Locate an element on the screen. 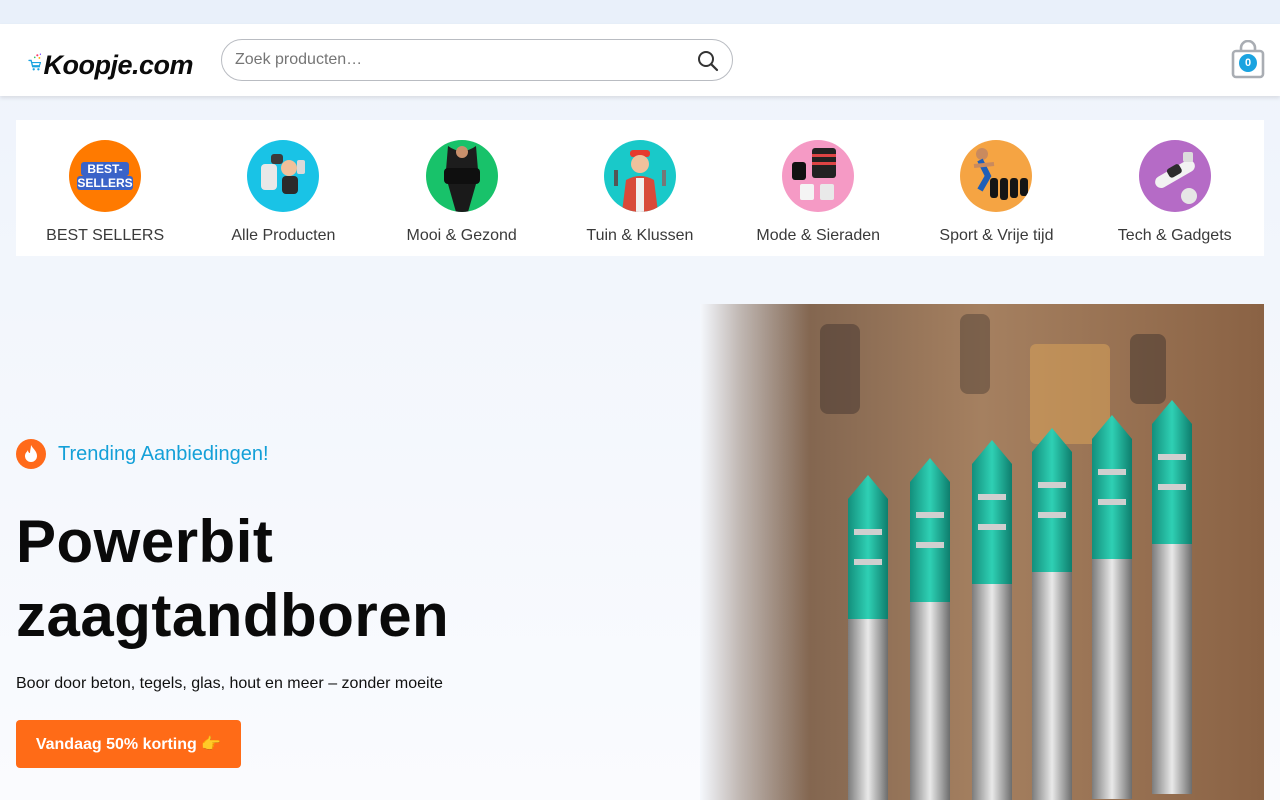 The width and height of the screenshot is (1280, 800). svg-text: BEST- is located at coordinates (104, 169).